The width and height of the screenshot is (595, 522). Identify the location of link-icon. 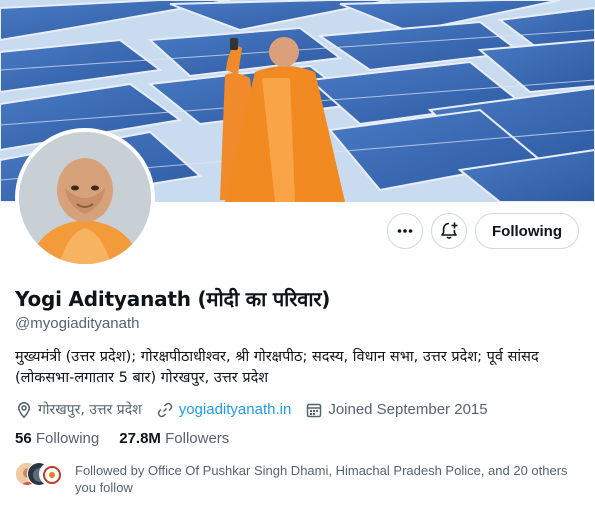
(164, 409).